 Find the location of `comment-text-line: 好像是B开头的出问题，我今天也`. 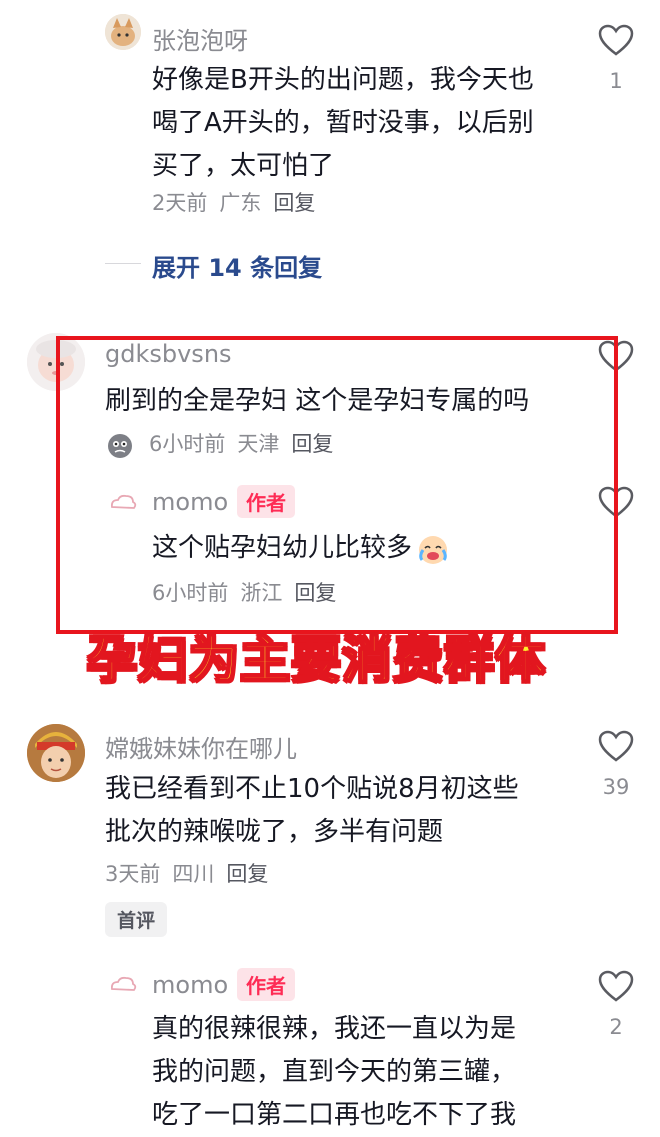

comment-text-line: 好像是B开头的出问题，我今天也 is located at coordinates (343, 80).